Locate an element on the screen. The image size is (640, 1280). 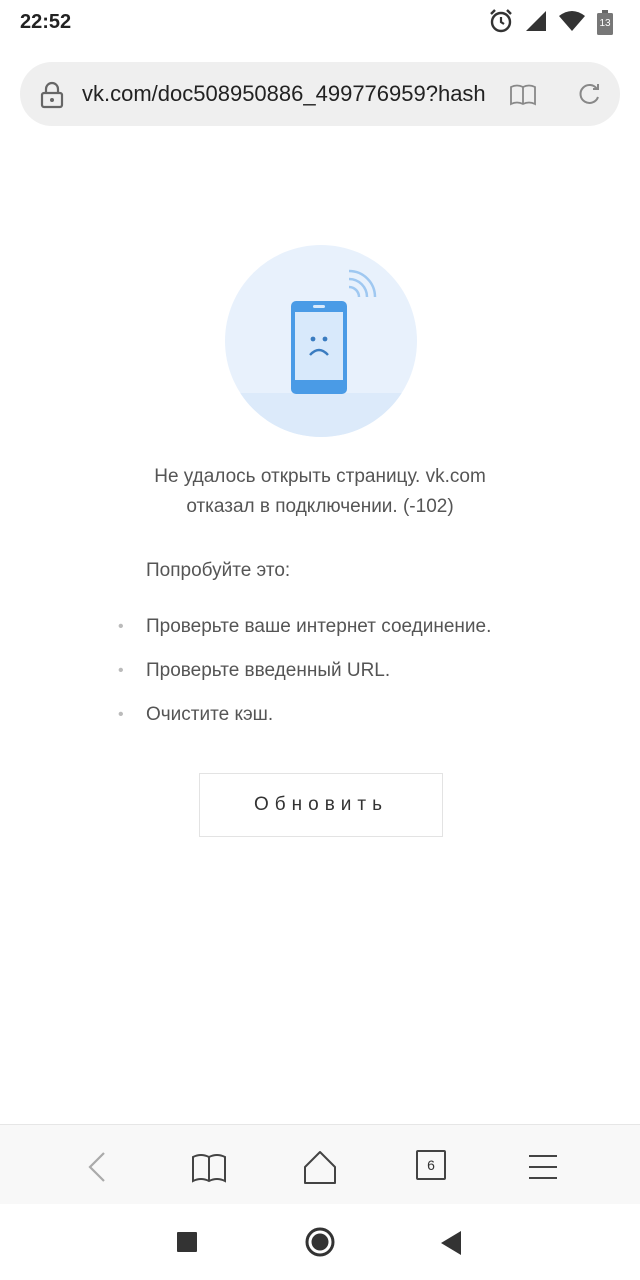
status-icons: 13 is located at coordinates (551, 23).